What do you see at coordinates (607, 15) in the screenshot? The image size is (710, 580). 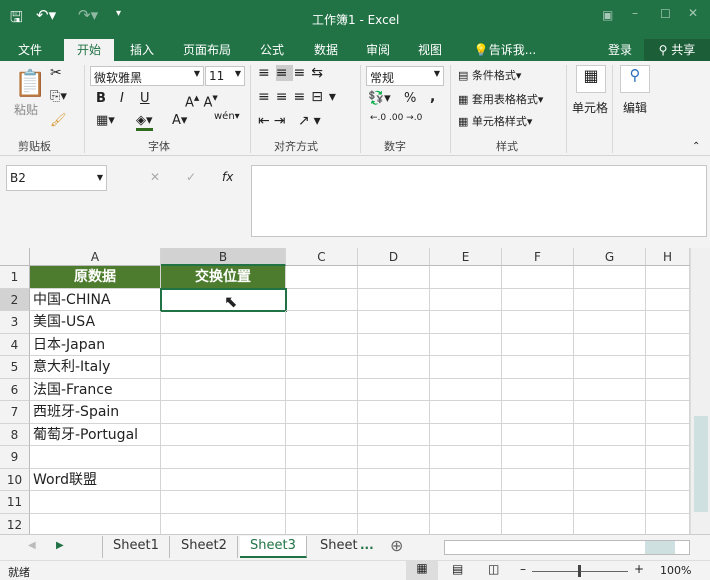 I see `ribbon-display-icon: ▣` at bounding box center [607, 15].